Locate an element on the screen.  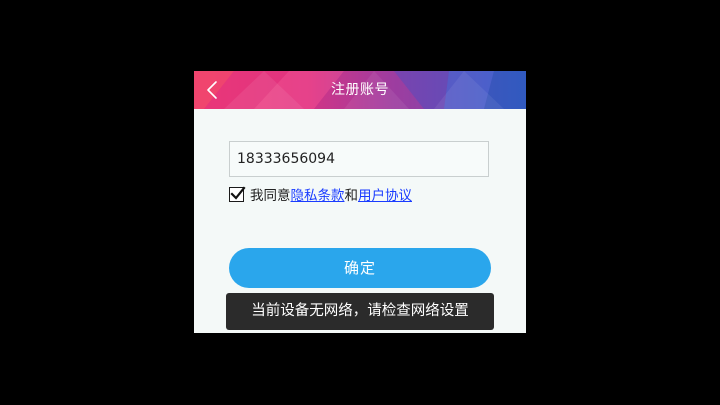
phone-number-input is located at coordinates (359, 159).